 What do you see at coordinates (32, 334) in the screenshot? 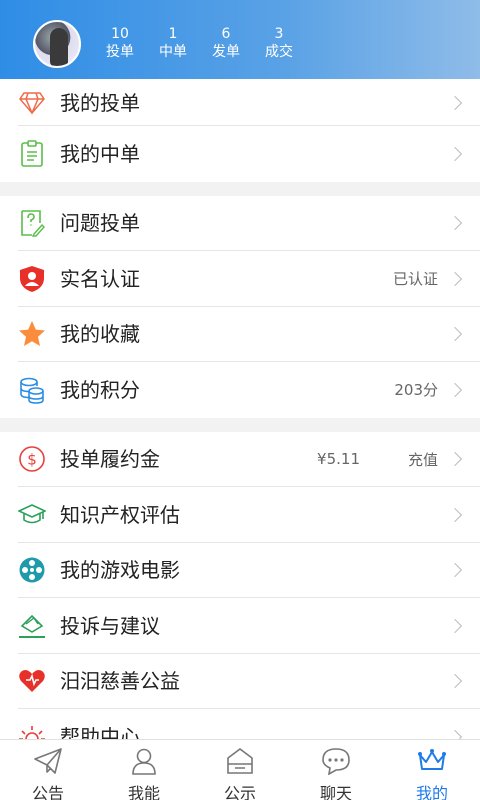
I see `star-icon` at bounding box center [32, 334].